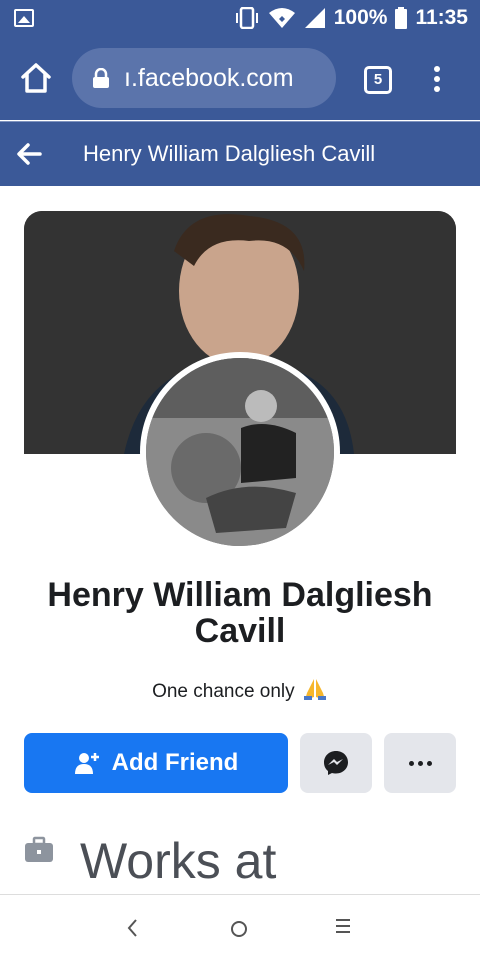 The image size is (480, 960). I want to click on home-button, so click(36, 78).